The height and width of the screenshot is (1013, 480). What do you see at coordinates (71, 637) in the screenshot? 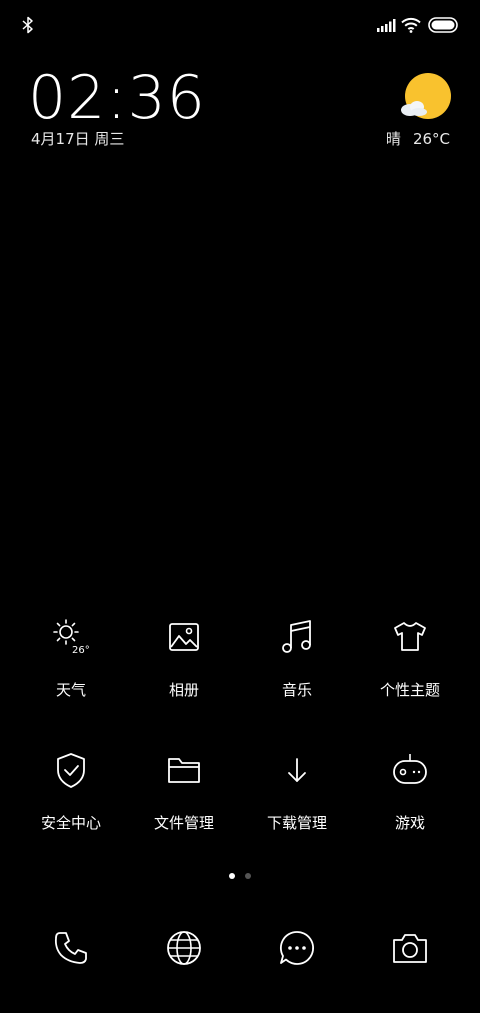
I see `weather-icon: 26°` at bounding box center [71, 637].